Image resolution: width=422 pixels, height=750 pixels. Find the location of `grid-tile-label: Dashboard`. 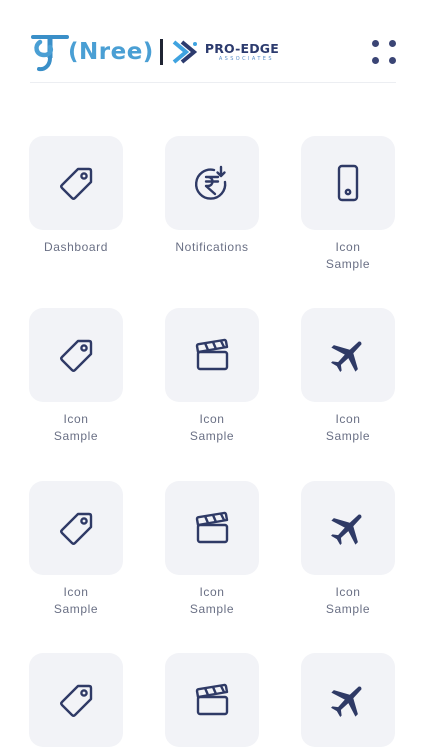

grid-tile-label: Dashboard is located at coordinates (76, 247).